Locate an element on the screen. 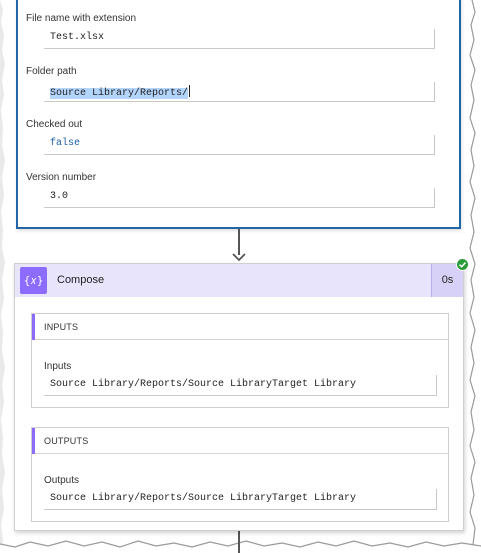 This screenshot has width=481, height=553. outputs-label: Outputs is located at coordinates (62, 480).